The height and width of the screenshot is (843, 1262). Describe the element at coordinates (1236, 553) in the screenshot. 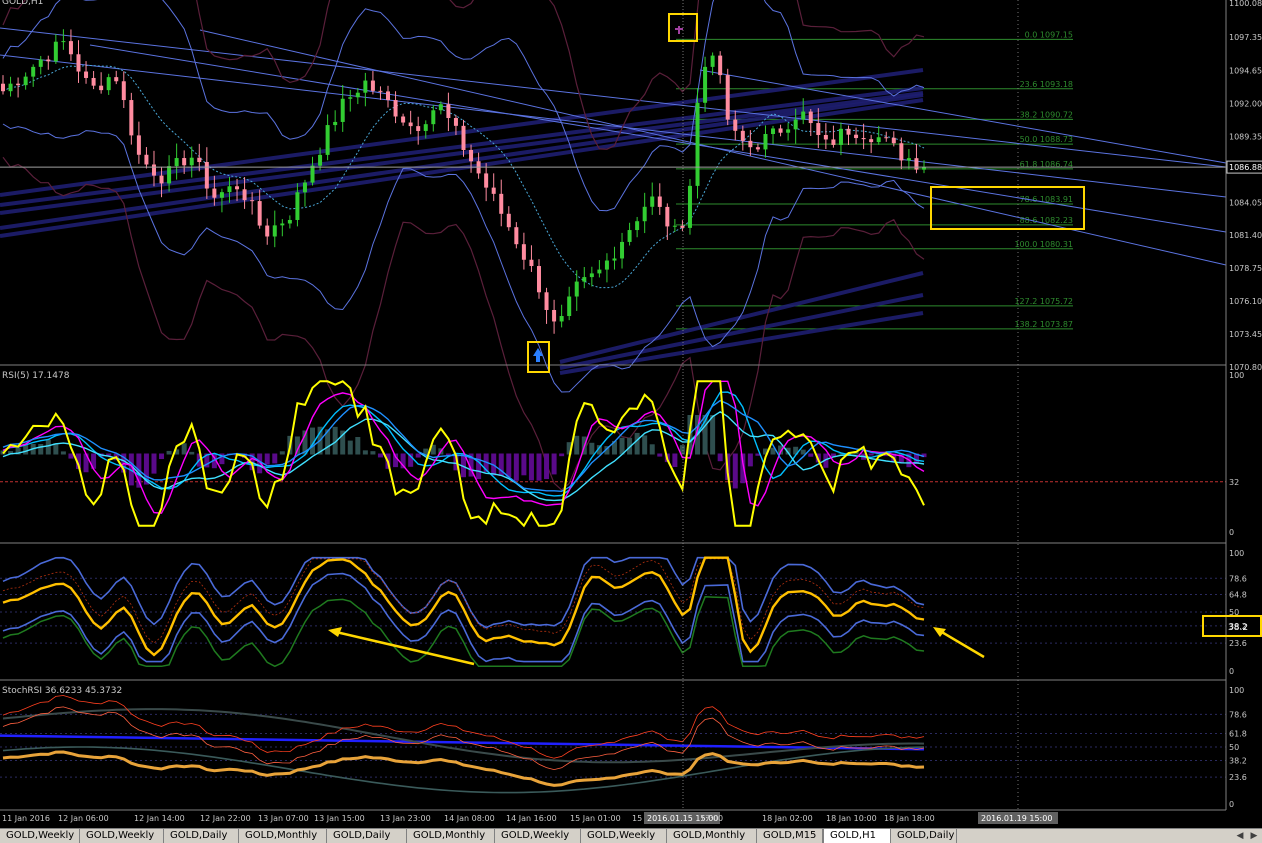

I see `stoch-axis-tick-label: 100` at that location.